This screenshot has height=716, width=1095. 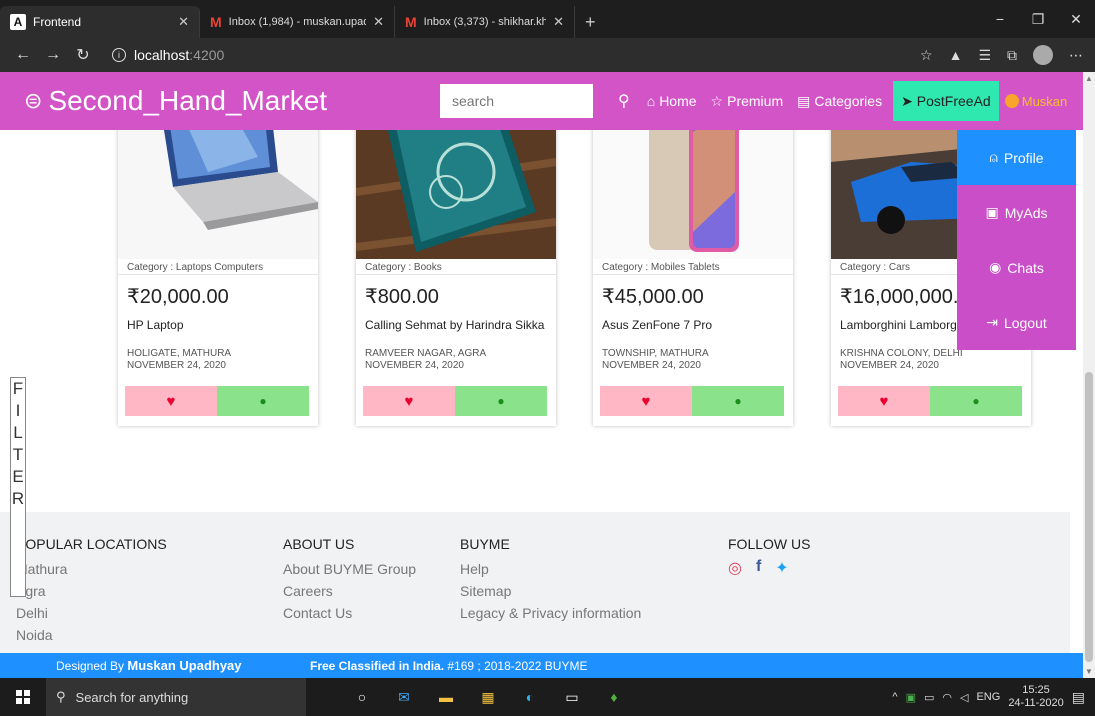 What do you see at coordinates (91, 613) in the screenshot?
I see `footer-link: Delhi` at bounding box center [91, 613].